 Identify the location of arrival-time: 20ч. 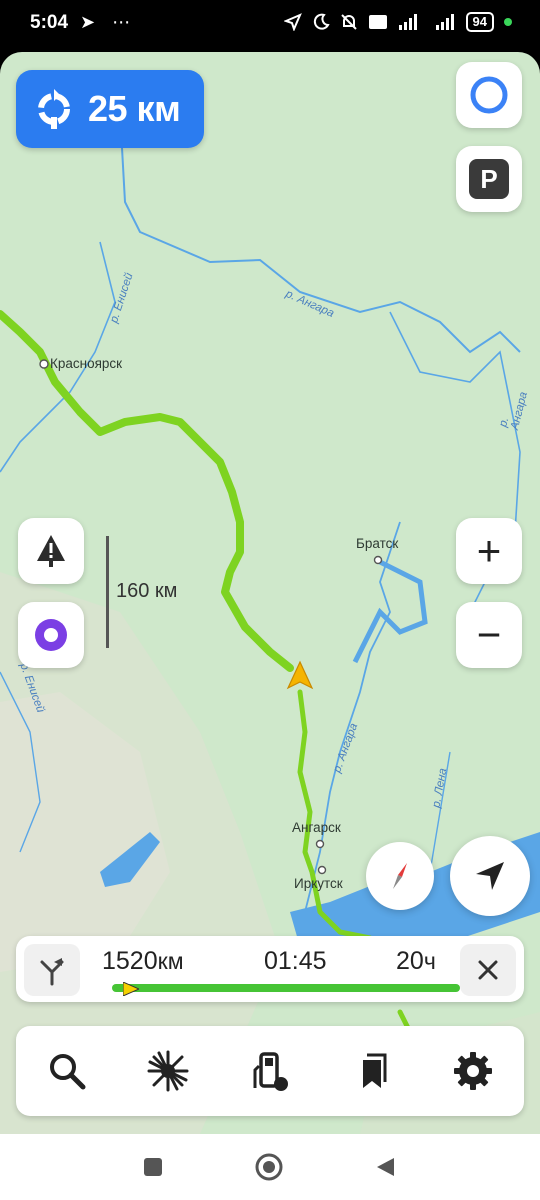
(416, 961).